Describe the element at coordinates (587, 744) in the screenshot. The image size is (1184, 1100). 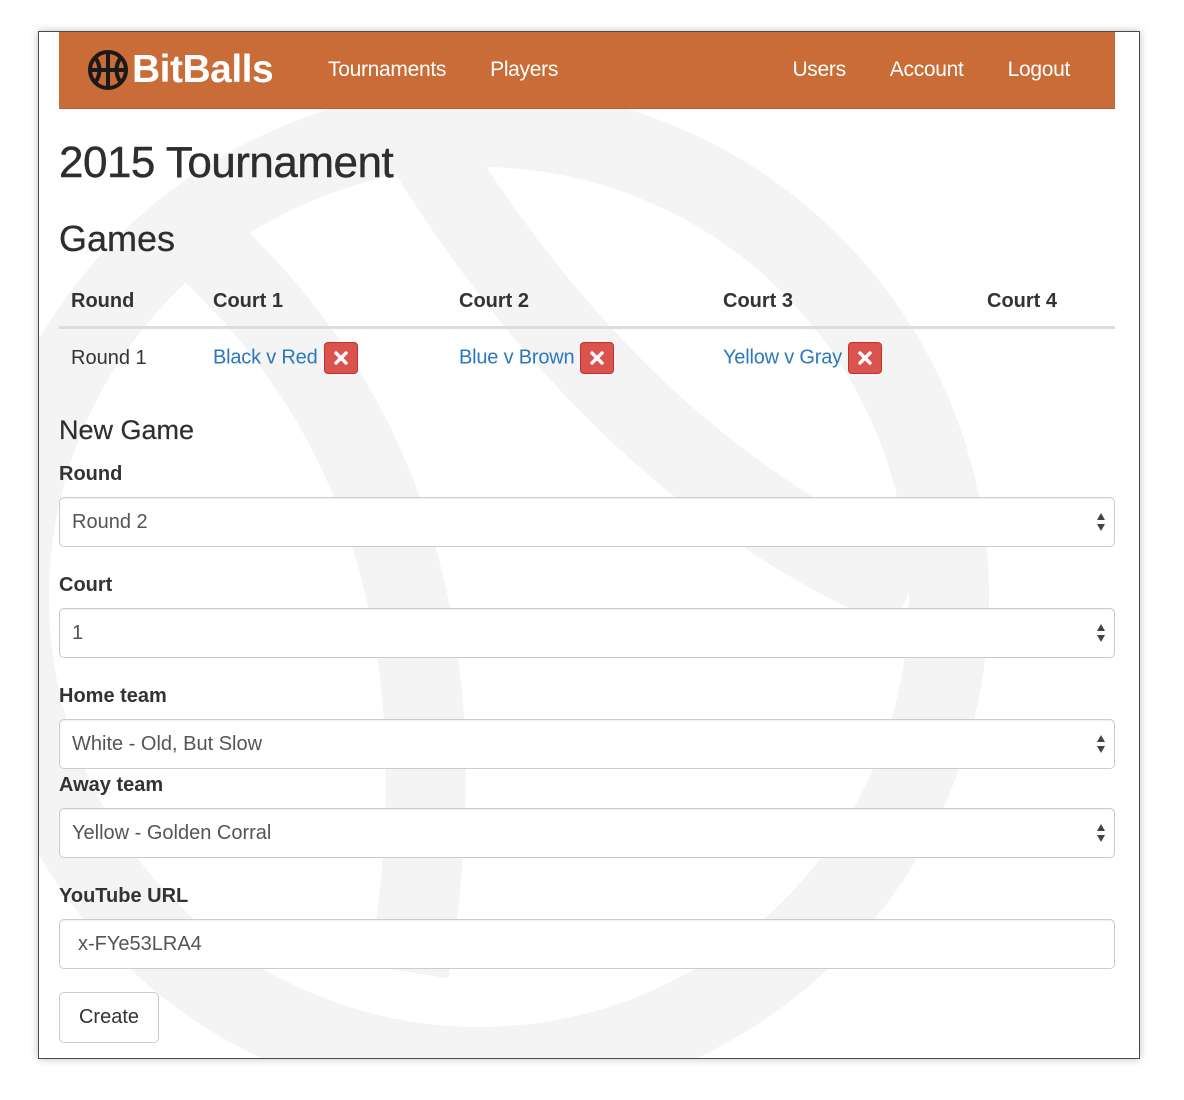
I see `home-team-select: White - Old, But Slow` at that location.